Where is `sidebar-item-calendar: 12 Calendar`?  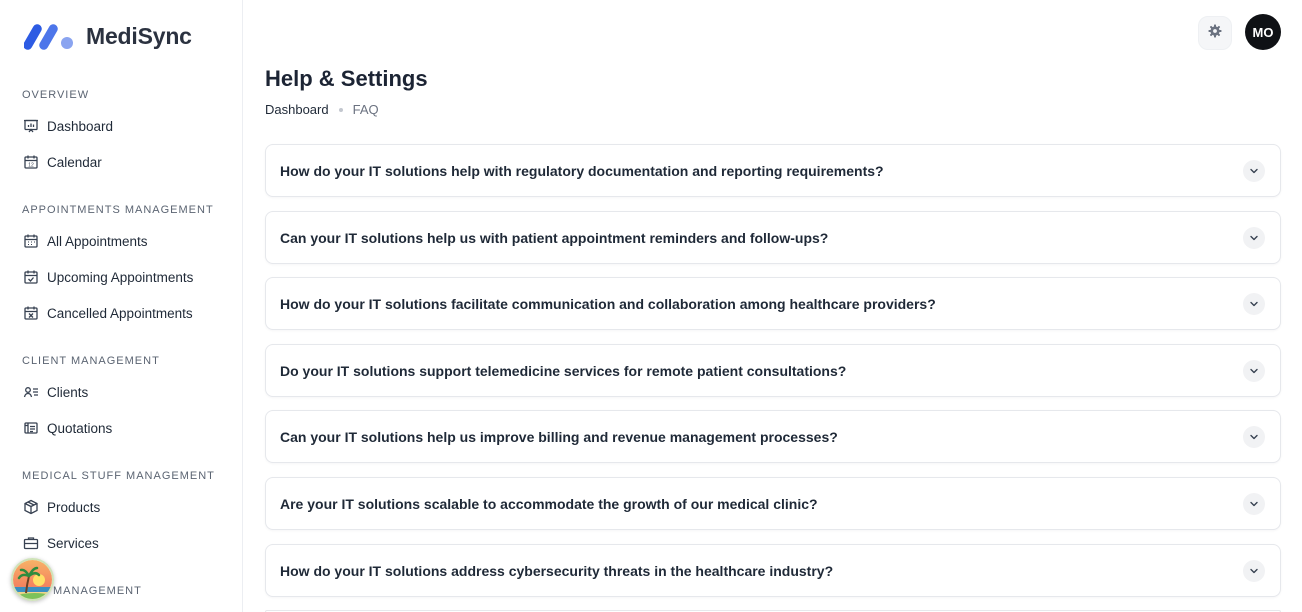 sidebar-item-calendar: 12 Calendar is located at coordinates (62, 162).